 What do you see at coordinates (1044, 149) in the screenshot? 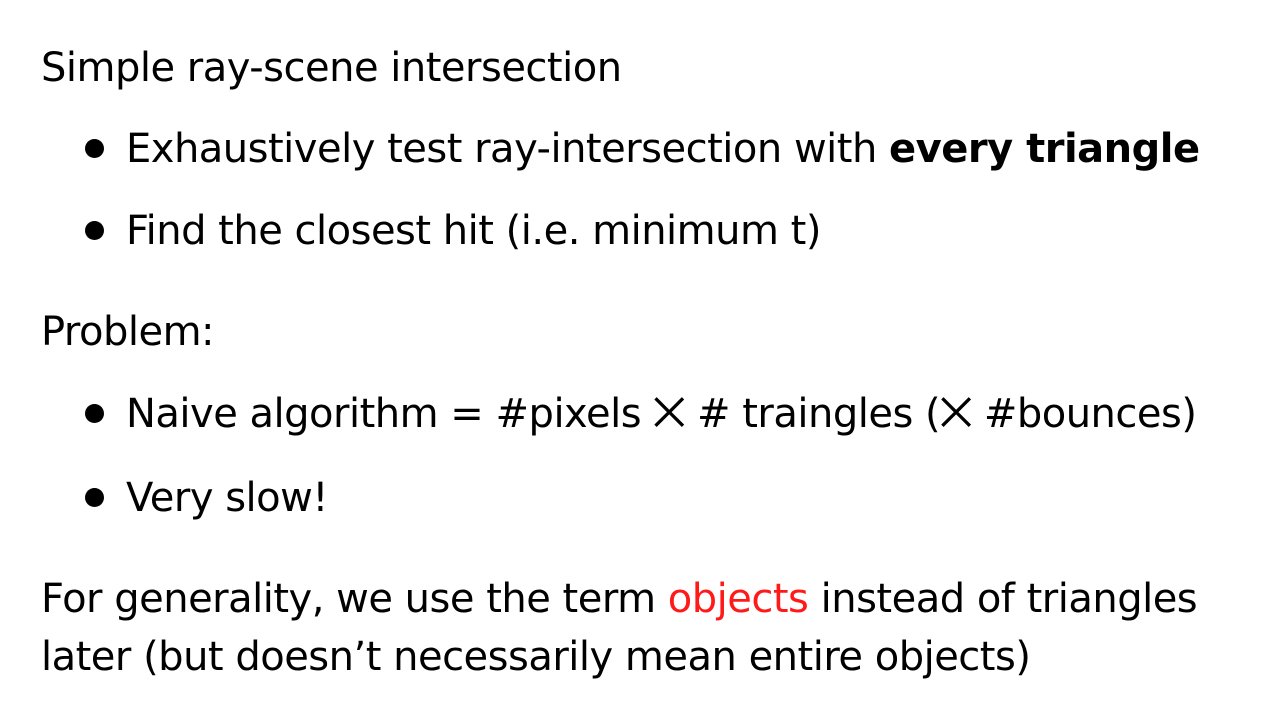
I see `bullet-emphasis: every triangle` at bounding box center [1044, 149].